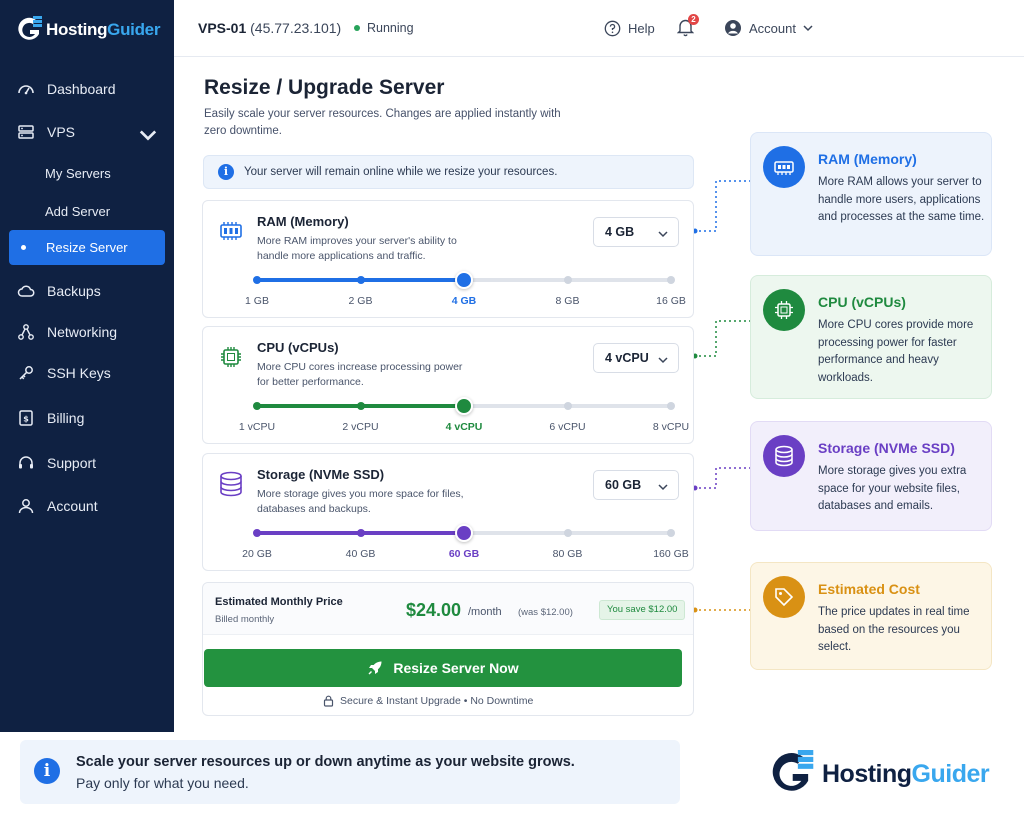 The image size is (1024, 819). What do you see at coordinates (768, 28) in the screenshot?
I see `account-menu: Account` at bounding box center [768, 28].